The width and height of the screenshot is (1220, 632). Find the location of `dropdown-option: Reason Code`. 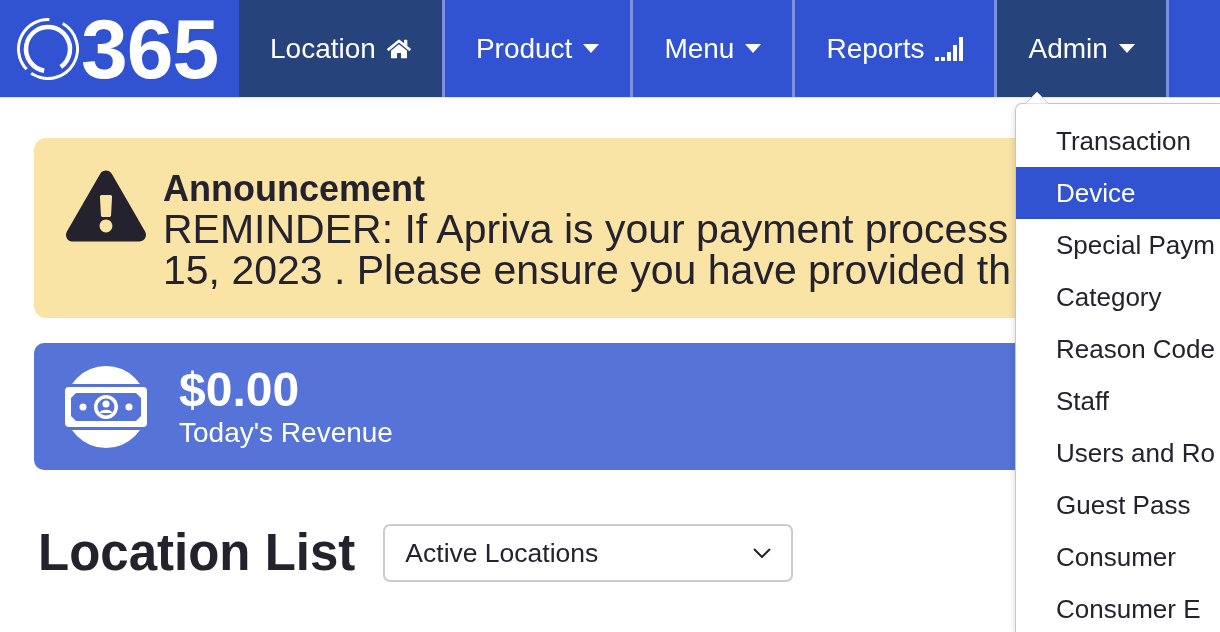

dropdown-option: Reason Code is located at coordinates (1118, 349).